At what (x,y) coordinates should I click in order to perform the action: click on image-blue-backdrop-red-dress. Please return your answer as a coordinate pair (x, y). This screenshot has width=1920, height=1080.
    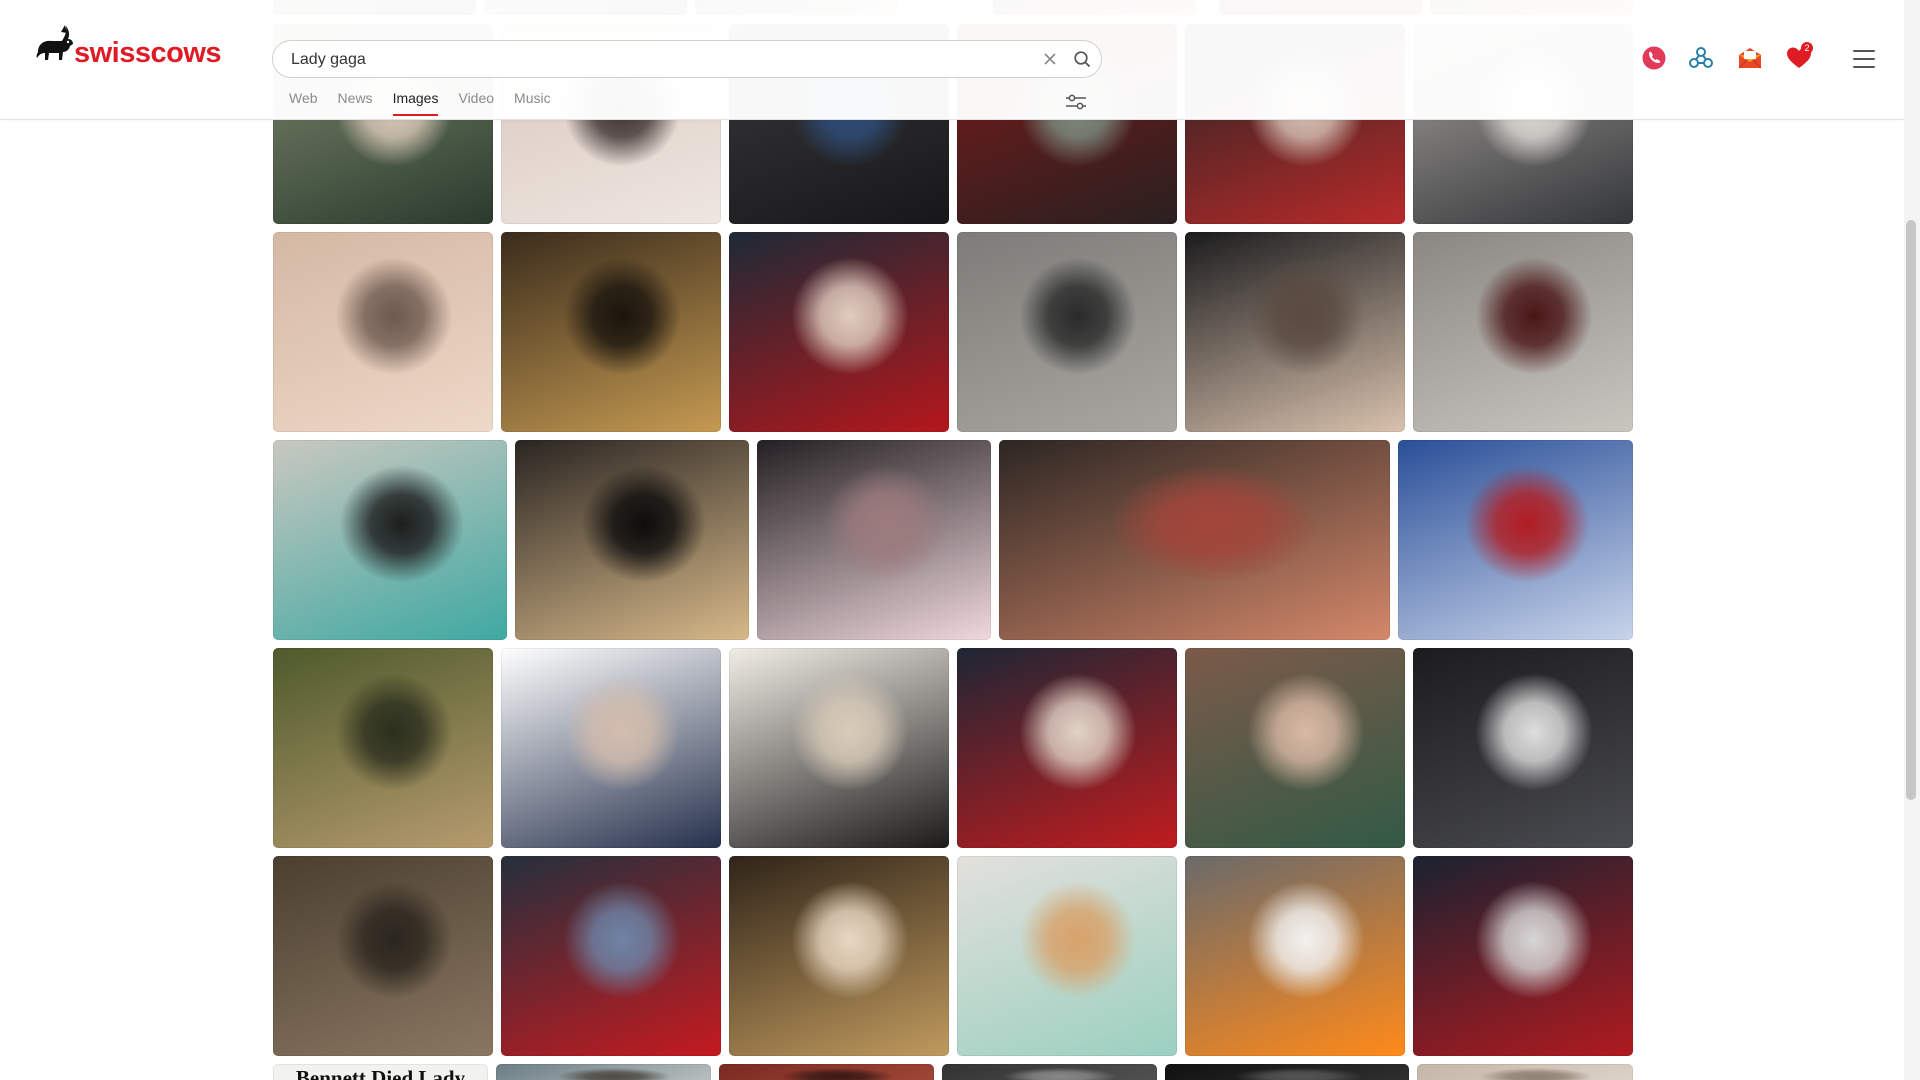
    Looking at the image, I should click on (1515, 540).